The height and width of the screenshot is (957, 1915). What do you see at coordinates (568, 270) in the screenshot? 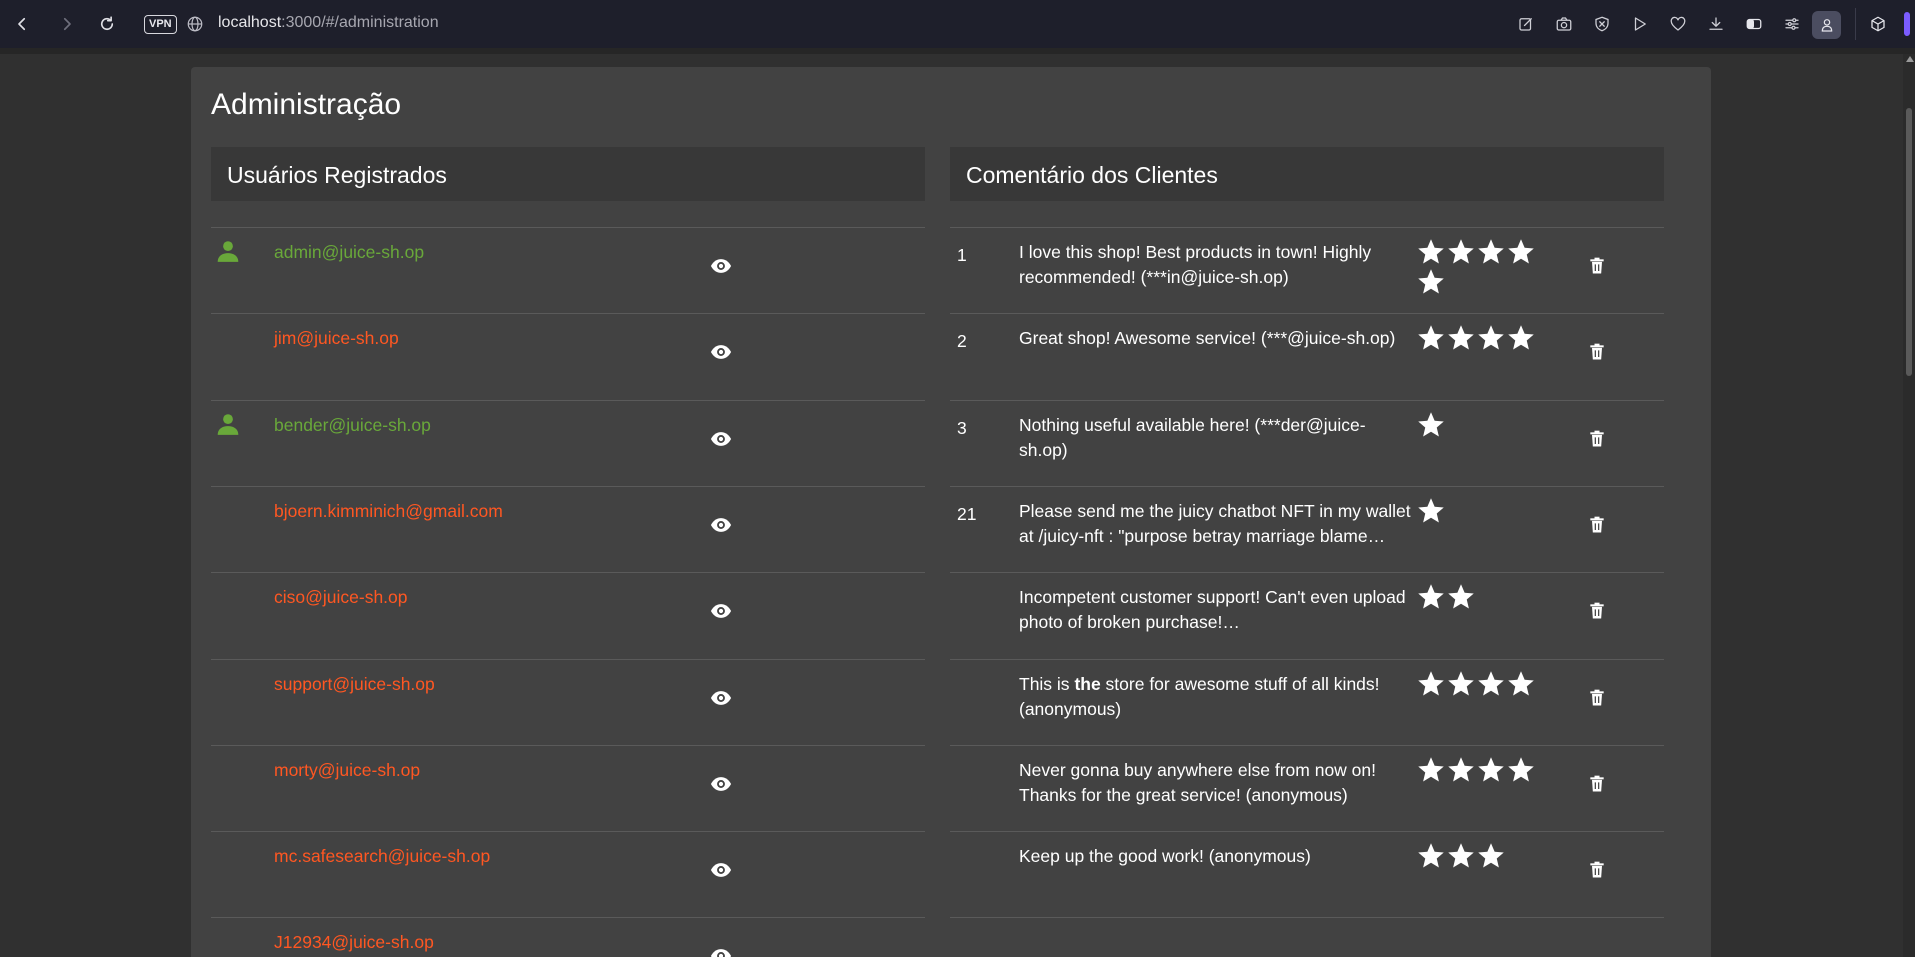
I see `user-row: admin@juice-sh.op` at bounding box center [568, 270].